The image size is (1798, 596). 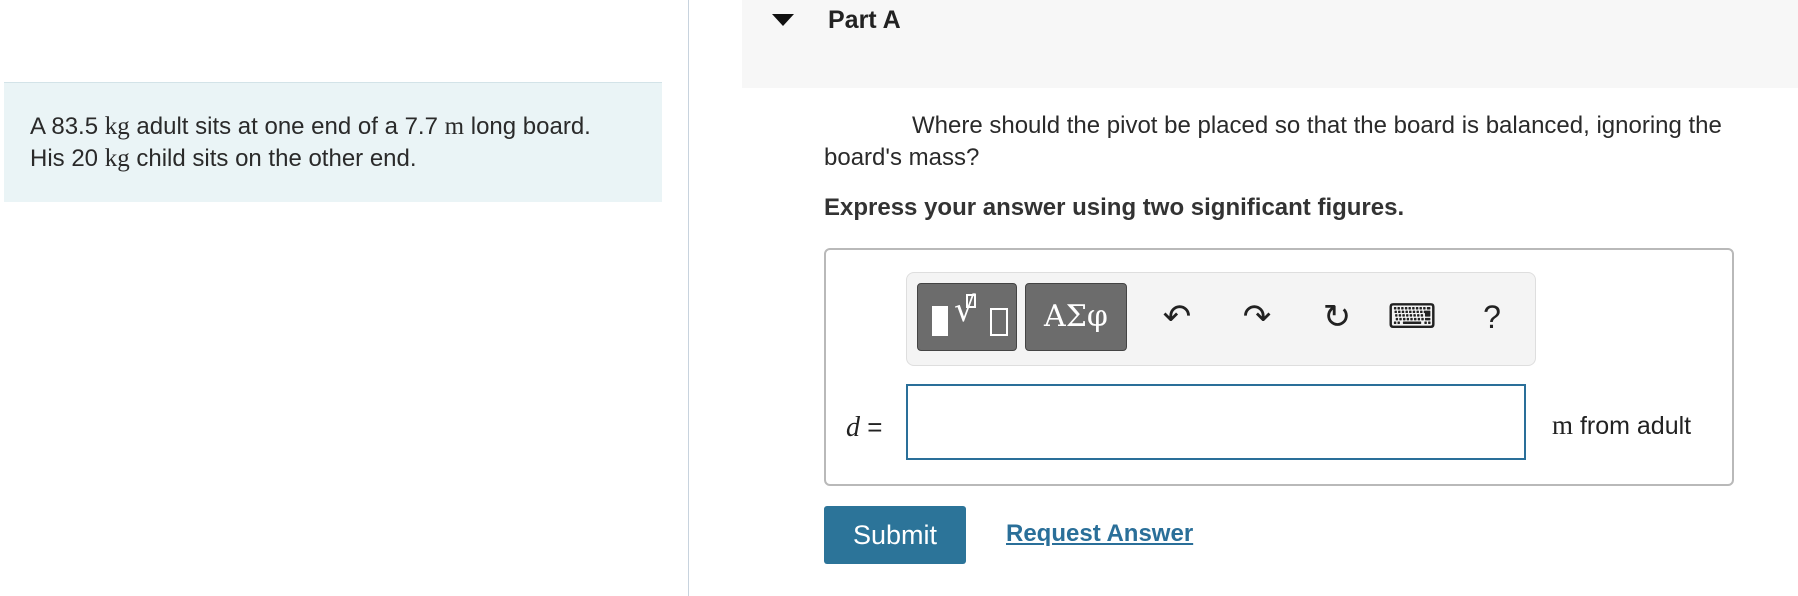 I want to click on problem-text-2: adult sits at one end of a 7.7, so click(x=287, y=126).